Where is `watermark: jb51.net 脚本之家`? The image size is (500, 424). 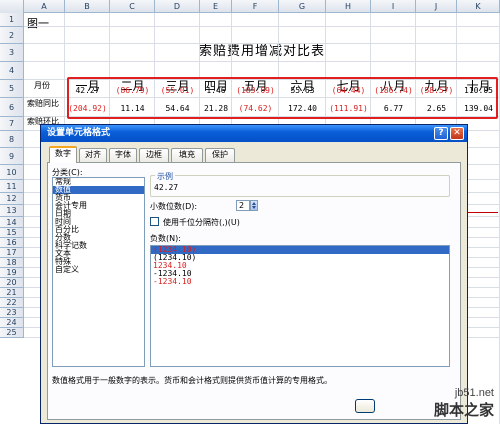 watermark: jb51.net 脚本之家 is located at coordinates (464, 403).